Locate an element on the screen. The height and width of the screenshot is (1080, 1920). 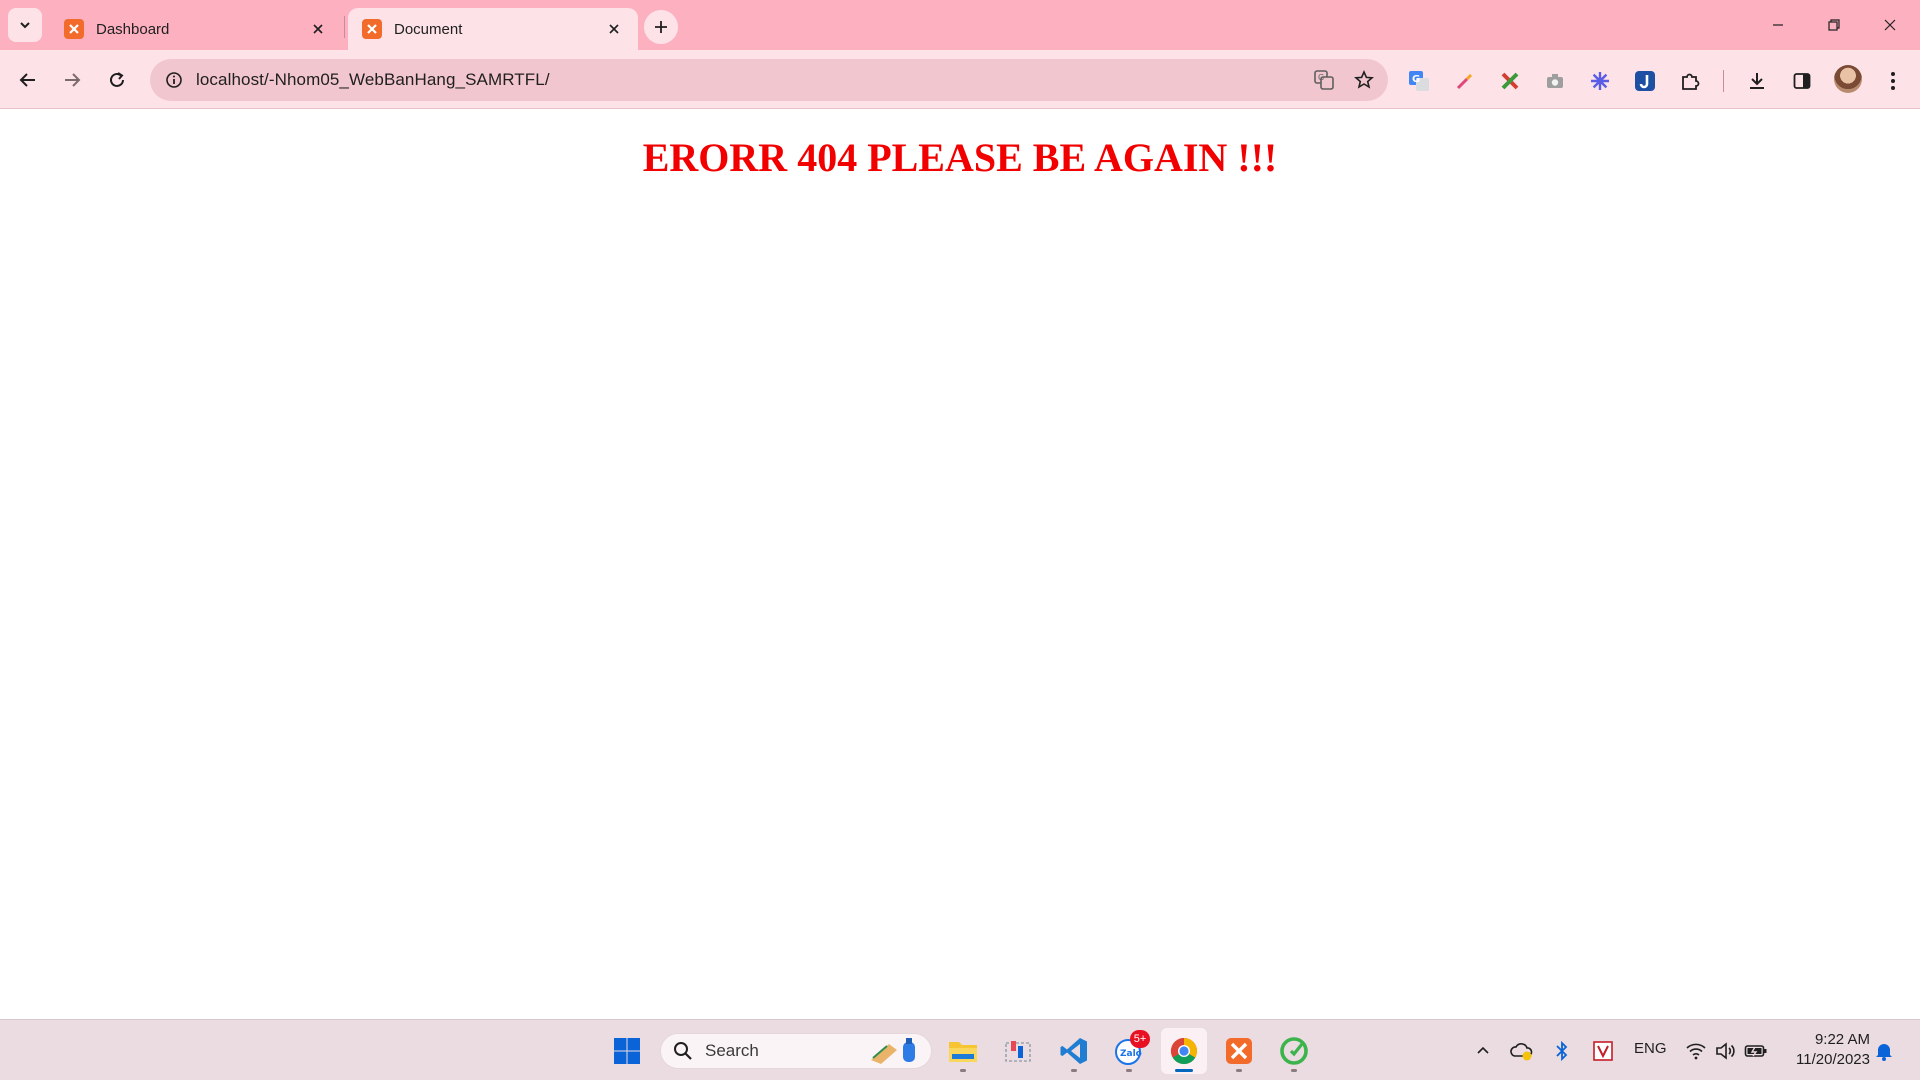
start-button is located at coordinates (627, 1051).